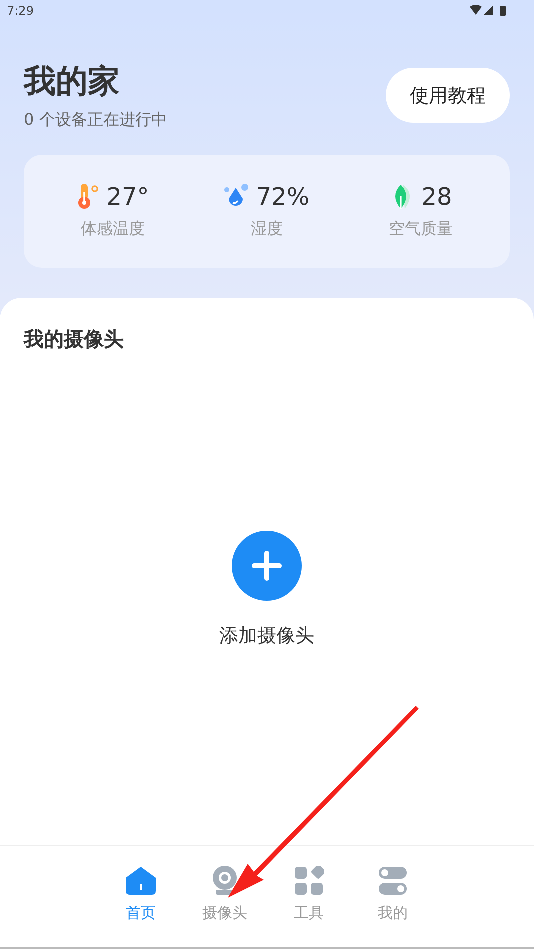  What do you see at coordinates (393, 881) in the screenshot?
I see `toggle-icon` at bounding box center [393, 881].